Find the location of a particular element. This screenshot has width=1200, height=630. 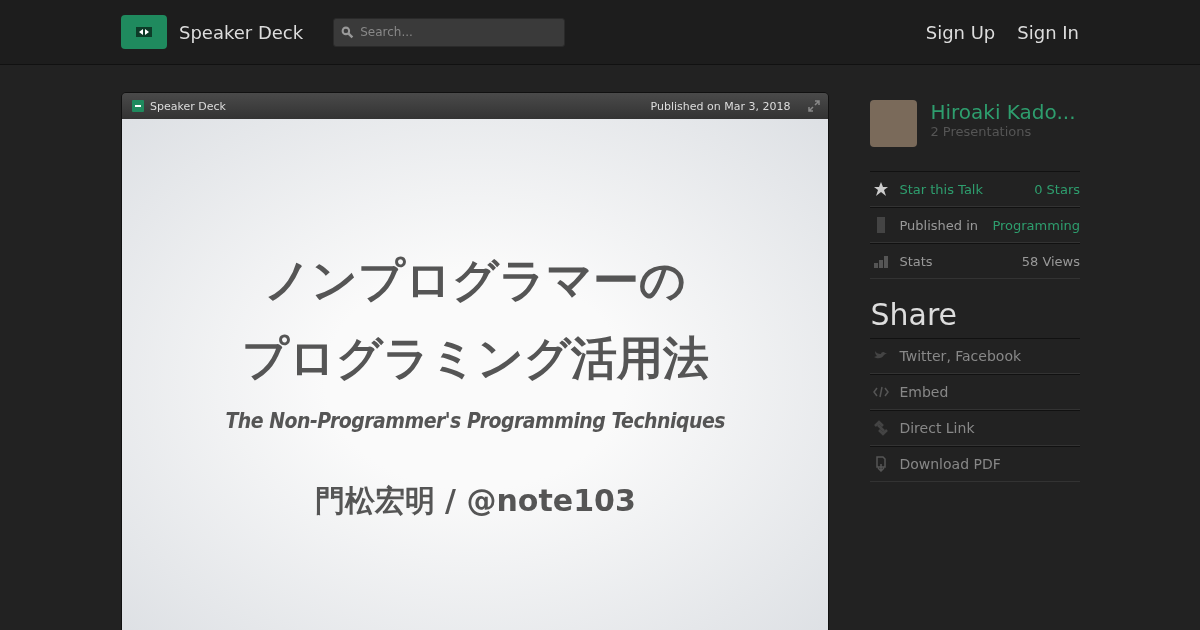

search-icon is located at coordinates (348, 32).